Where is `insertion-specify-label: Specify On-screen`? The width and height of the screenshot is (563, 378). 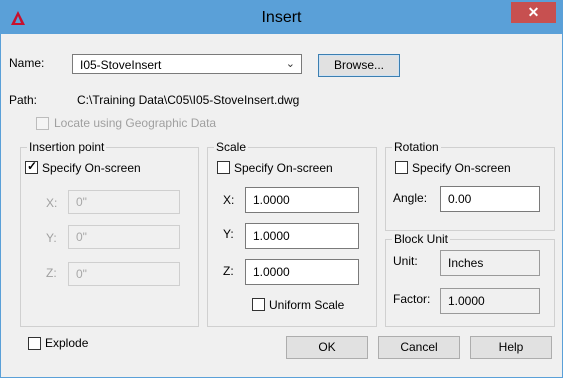
insertion-specify-label: Specify On-screen is located at coordinates (91, 168).